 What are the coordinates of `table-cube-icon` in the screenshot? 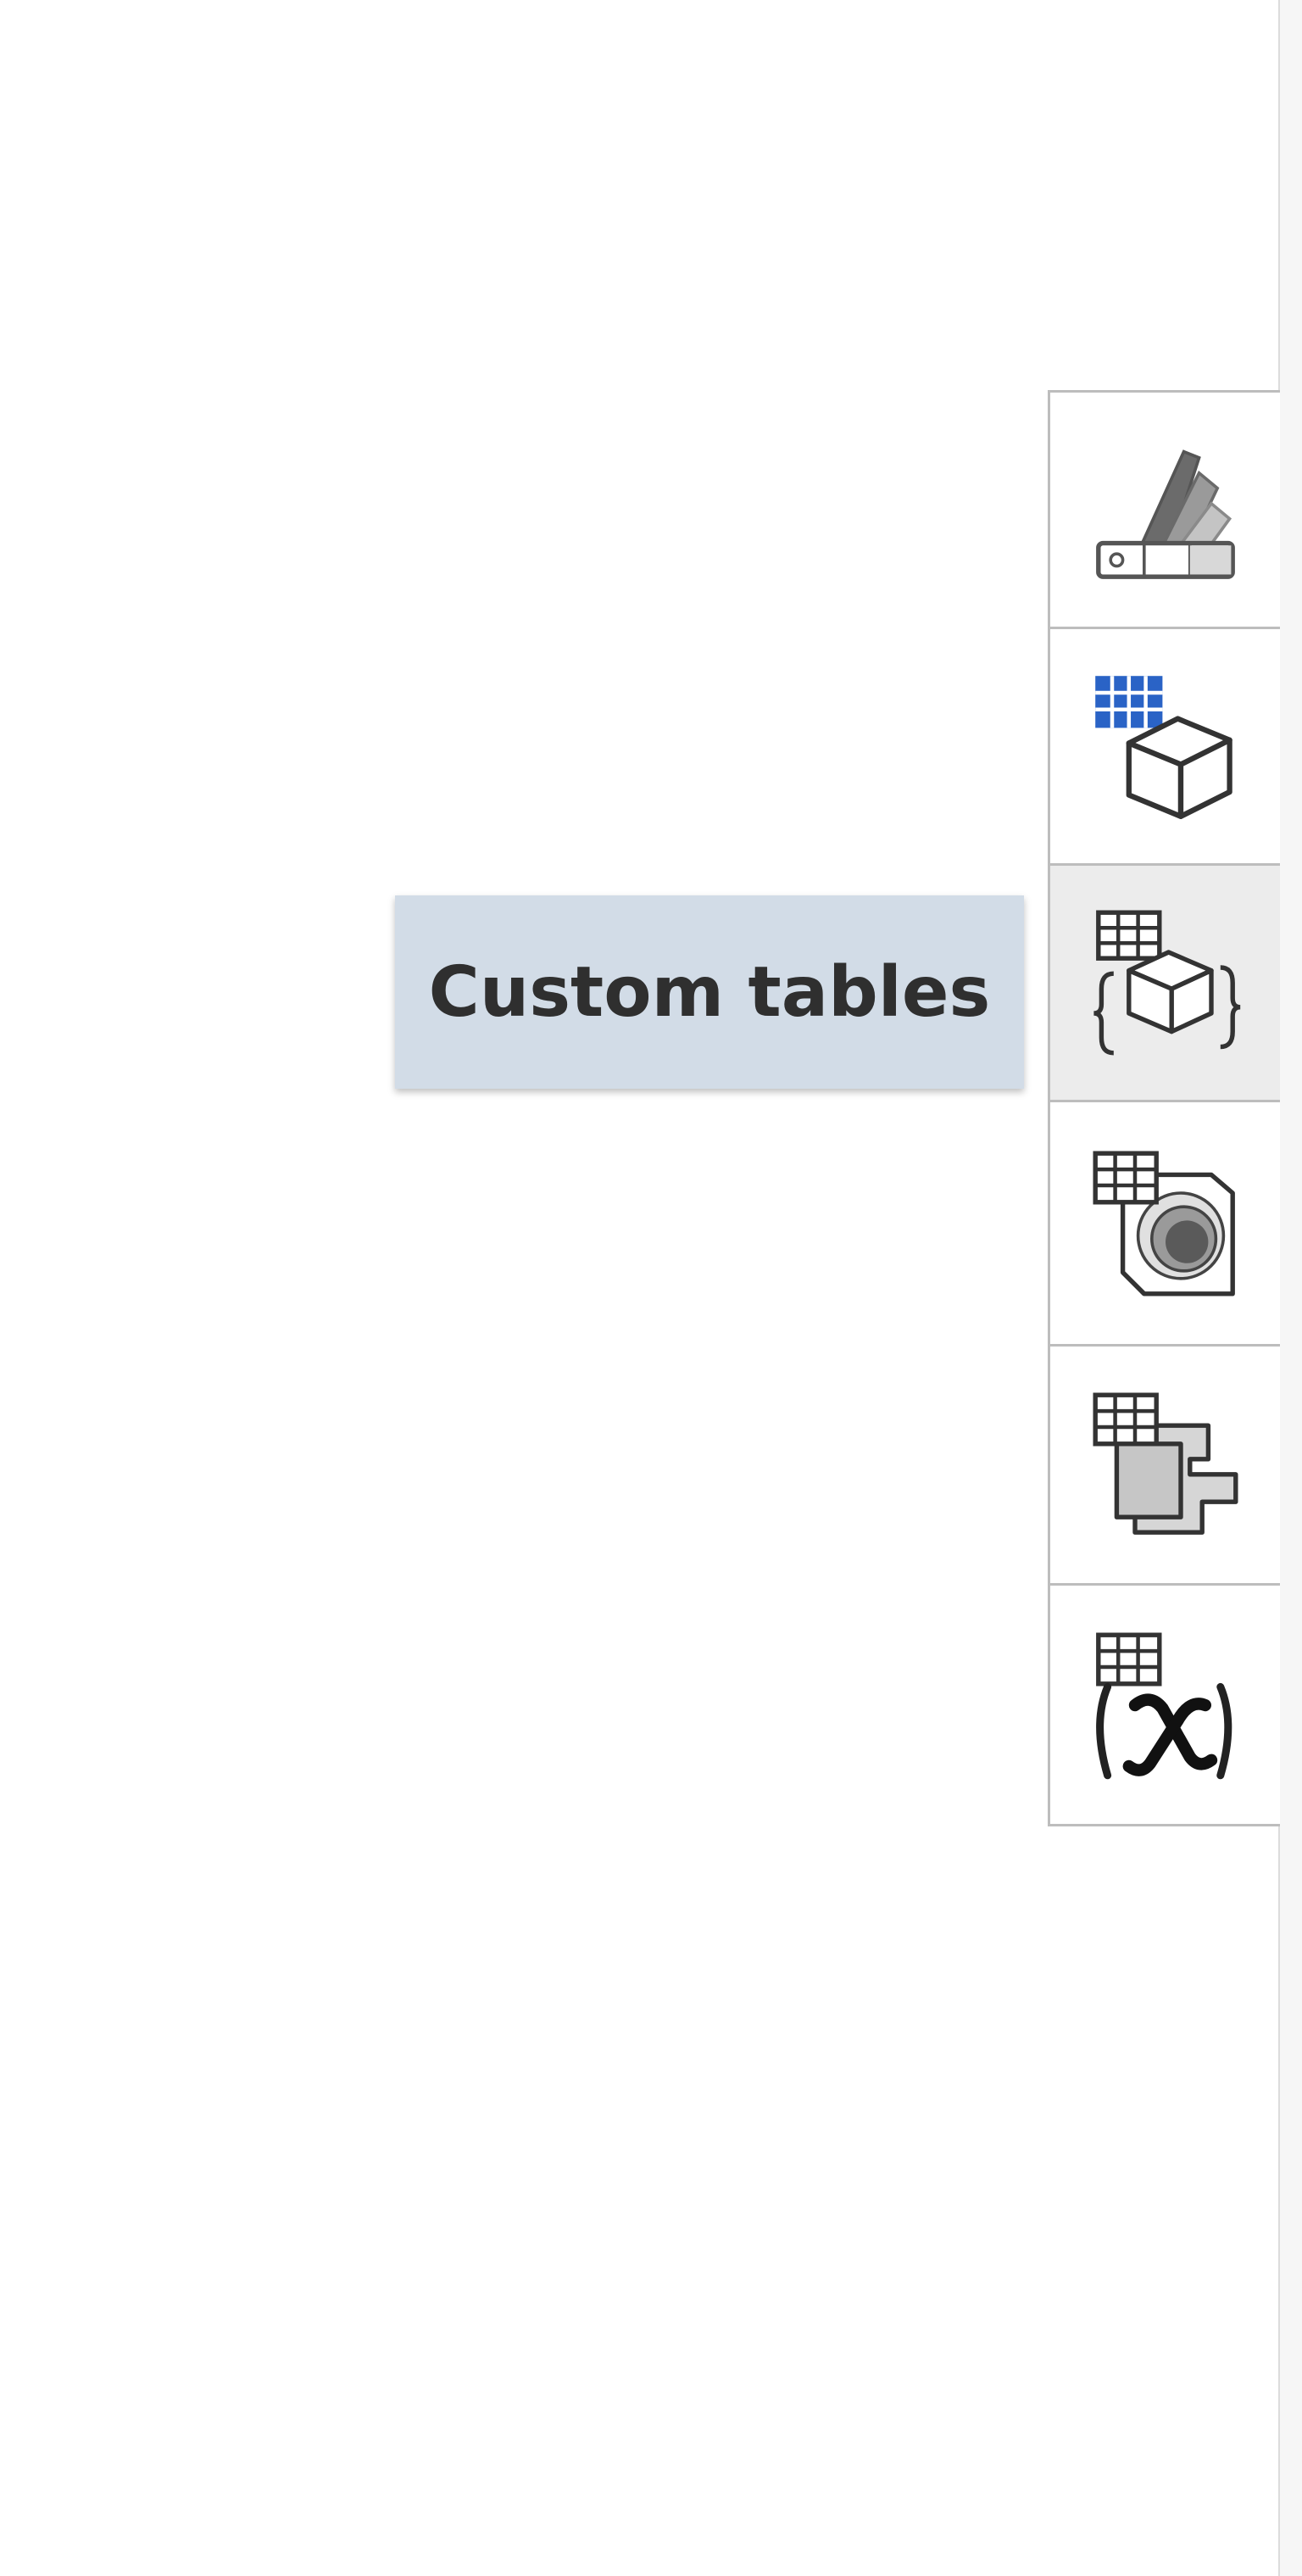 It's located at (1163, 747).